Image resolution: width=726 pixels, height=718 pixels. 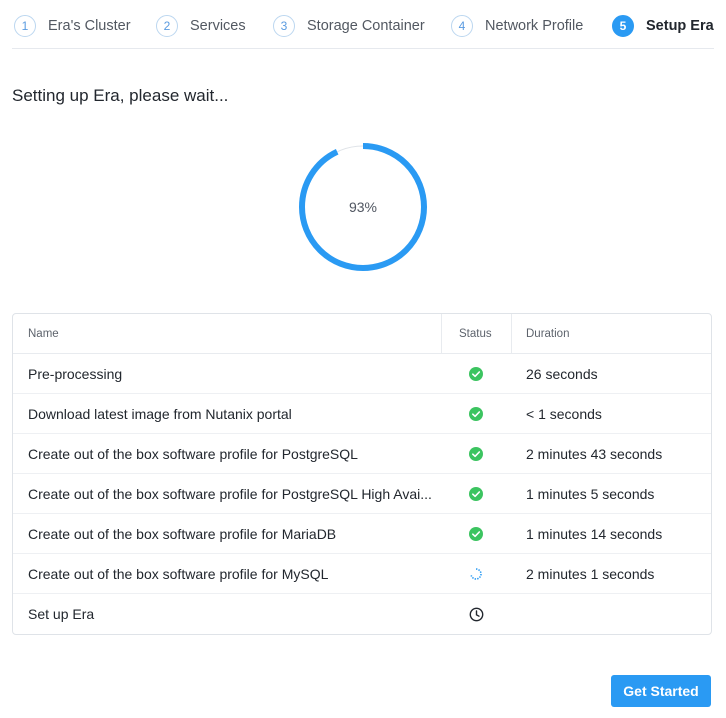 I want to click on task-duration: 1 minutes 5 seconds, so click(x=590, y=494).